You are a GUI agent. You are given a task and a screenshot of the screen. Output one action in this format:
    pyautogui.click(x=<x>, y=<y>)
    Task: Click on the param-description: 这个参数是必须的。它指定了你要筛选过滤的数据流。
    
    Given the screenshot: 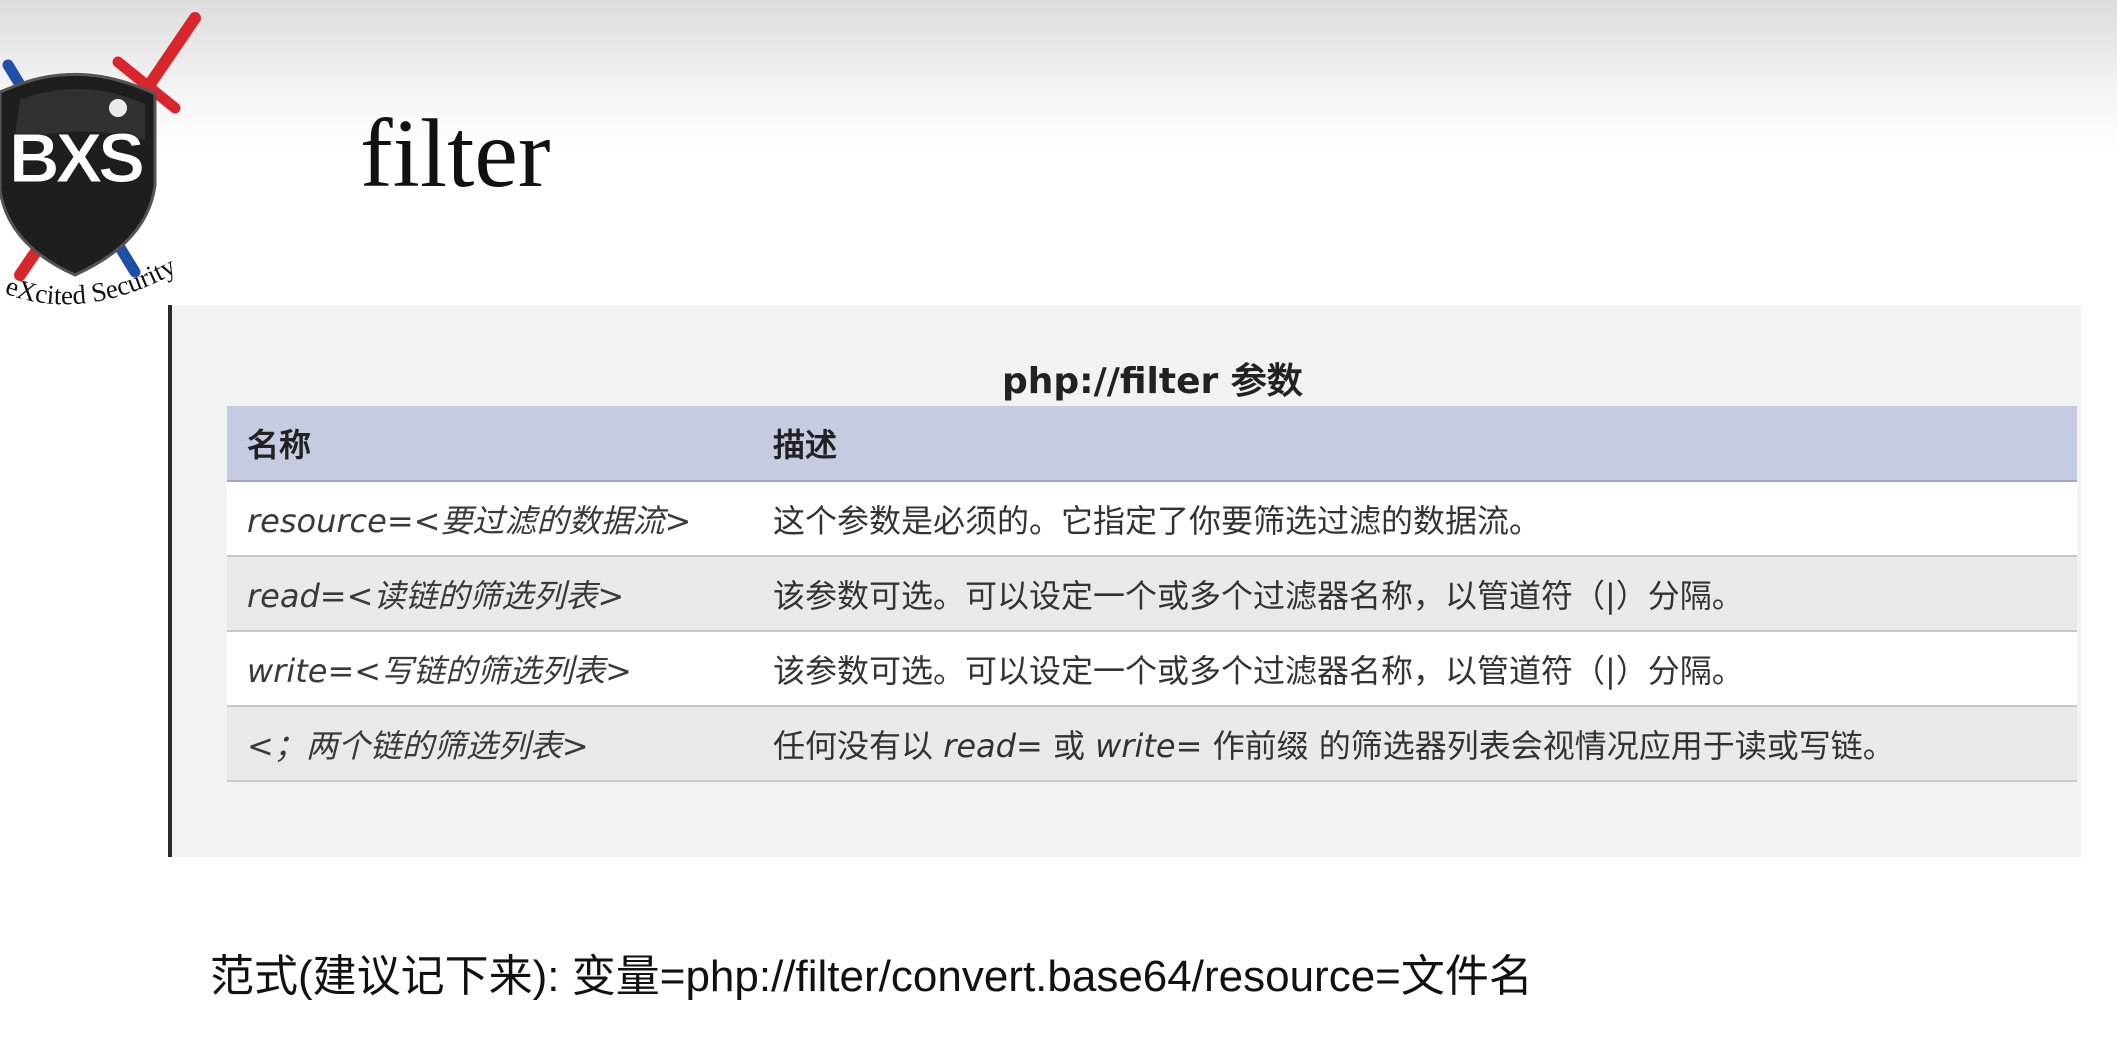 What is the action you would take?
    pyautogui.click(x=1415, y=519)
    